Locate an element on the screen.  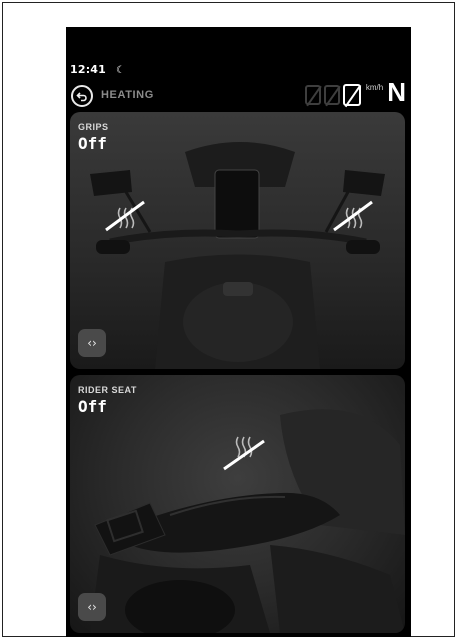
back-button is located at coordinates (82, 96).